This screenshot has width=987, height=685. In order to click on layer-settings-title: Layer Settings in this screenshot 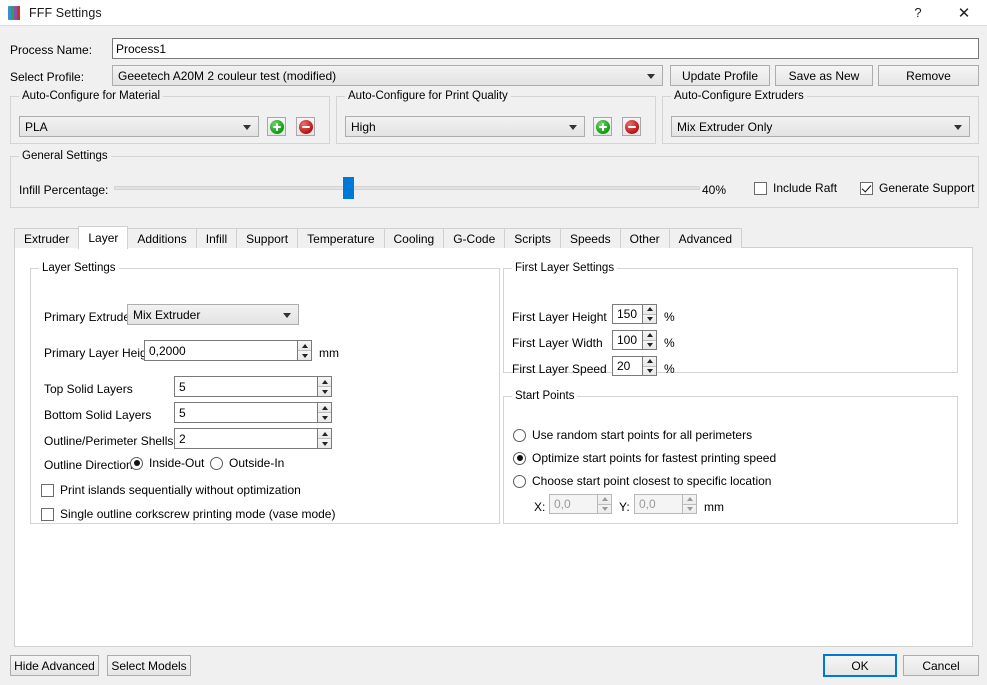, I will do `click(79, 268)`.